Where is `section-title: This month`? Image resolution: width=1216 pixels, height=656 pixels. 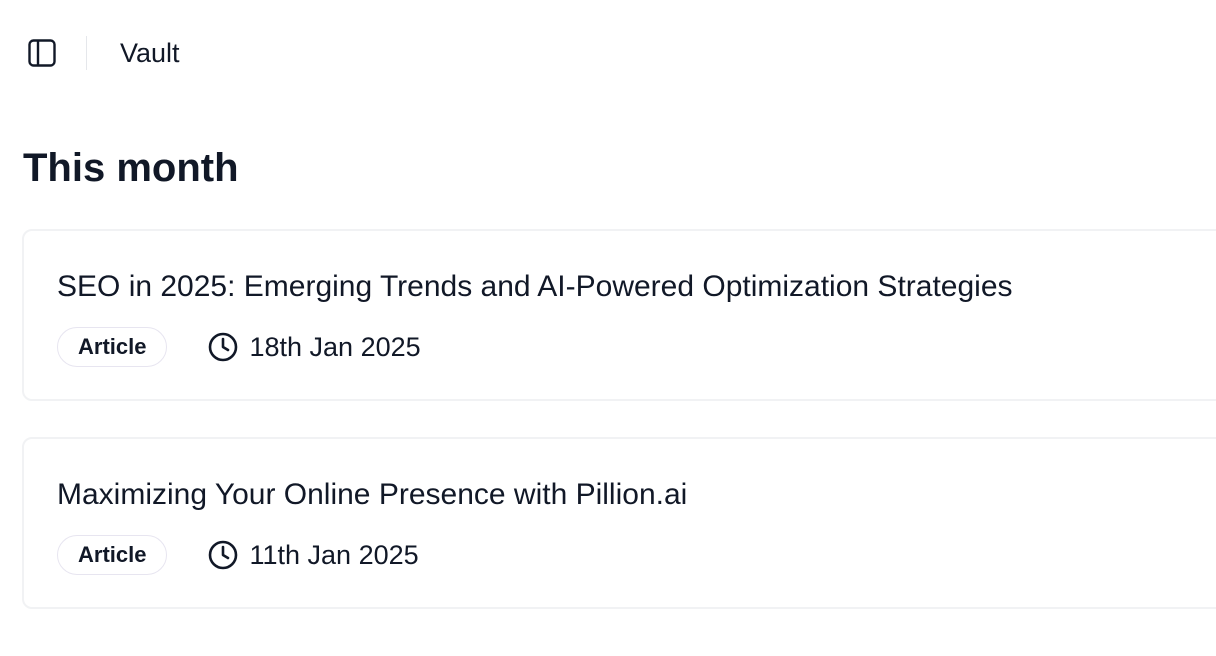
section-title: This month is located at coordinates (131, 168).